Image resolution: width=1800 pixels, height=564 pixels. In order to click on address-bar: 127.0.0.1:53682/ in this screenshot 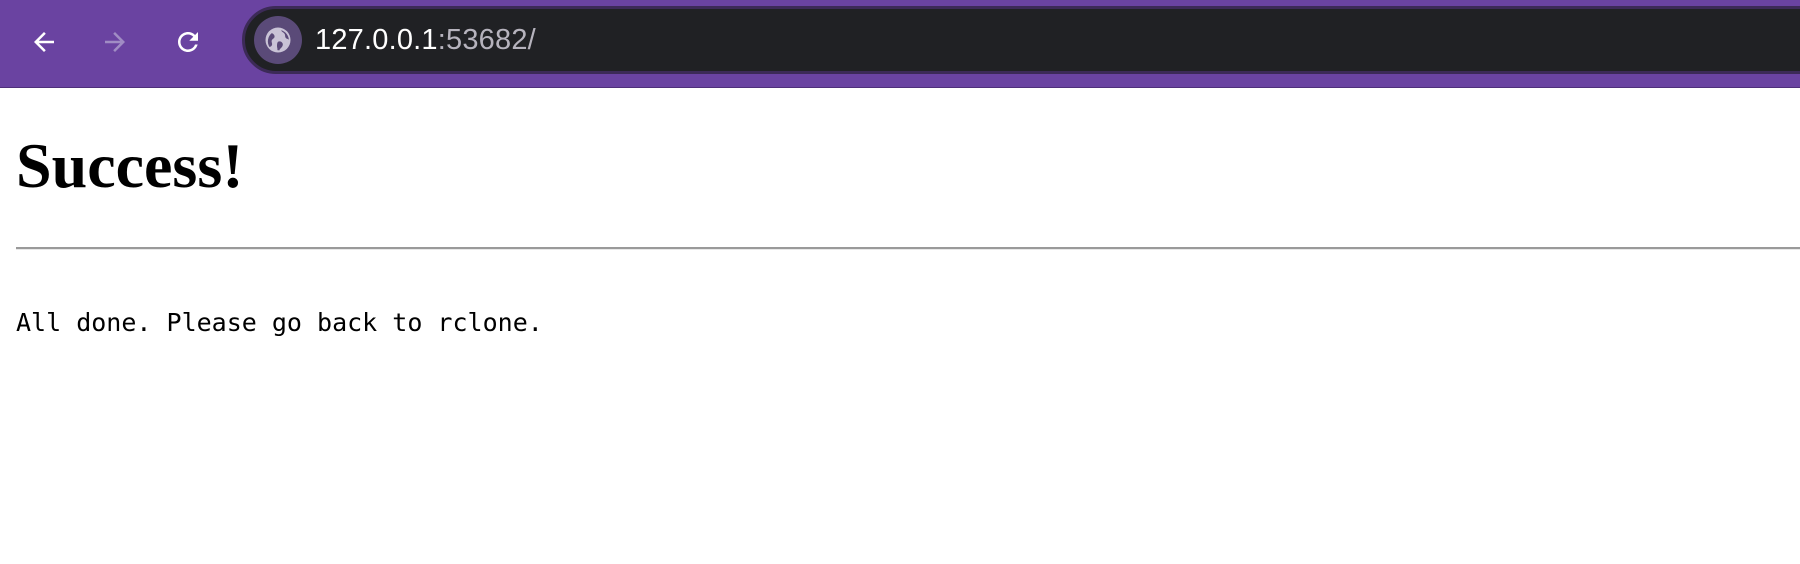, I will do `click(1021, 40)`.